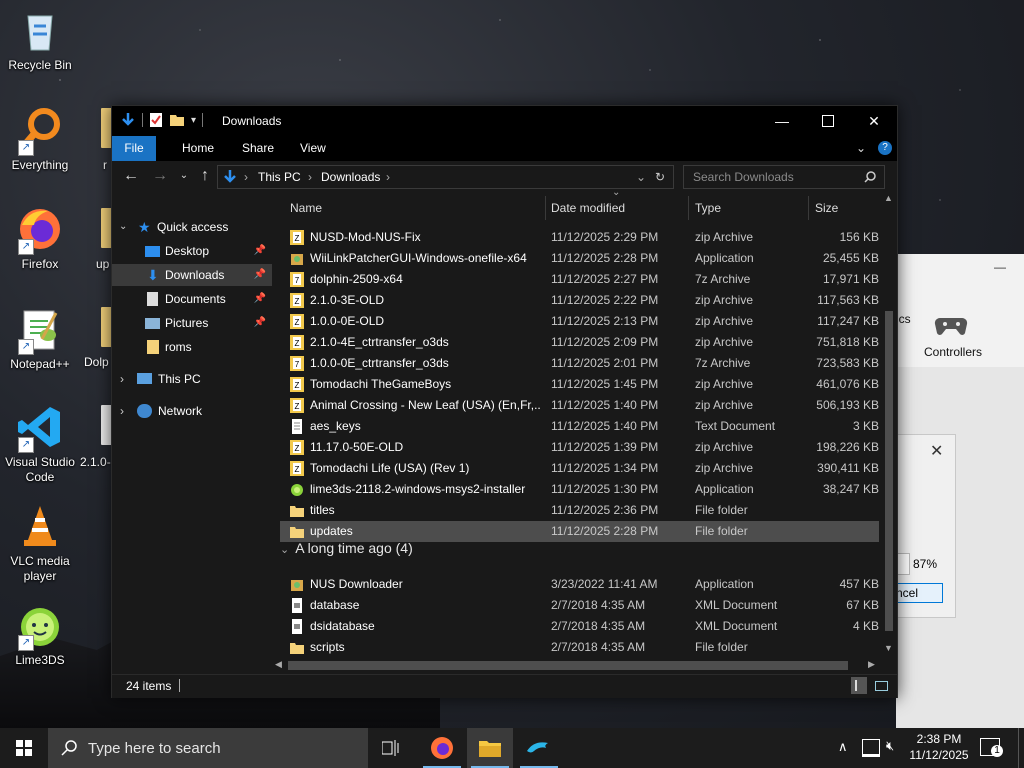 Image resolution: width=1024 pixels, height=768 pixels. I want to click on file-name: dolphin-2509-x64, so click(356, 279).